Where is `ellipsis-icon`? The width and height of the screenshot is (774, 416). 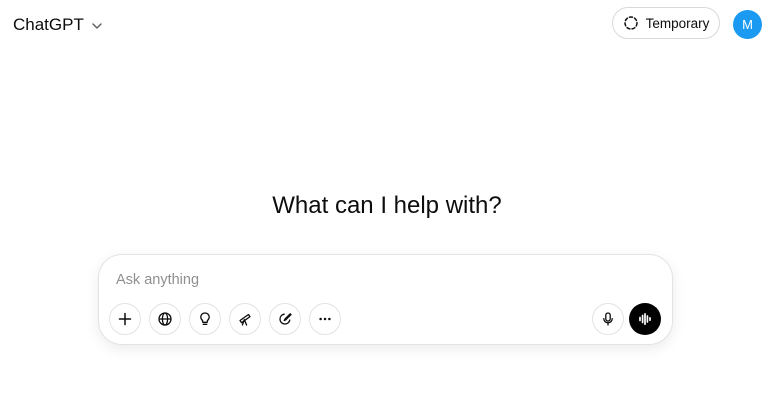
ellipsis-icon is located at coordinates (325, 319).